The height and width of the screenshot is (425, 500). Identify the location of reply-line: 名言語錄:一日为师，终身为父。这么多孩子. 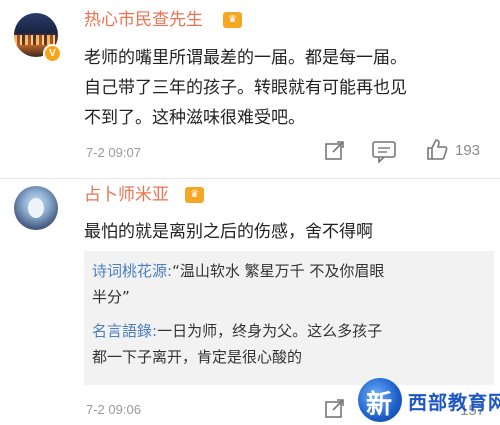
(237, 331).